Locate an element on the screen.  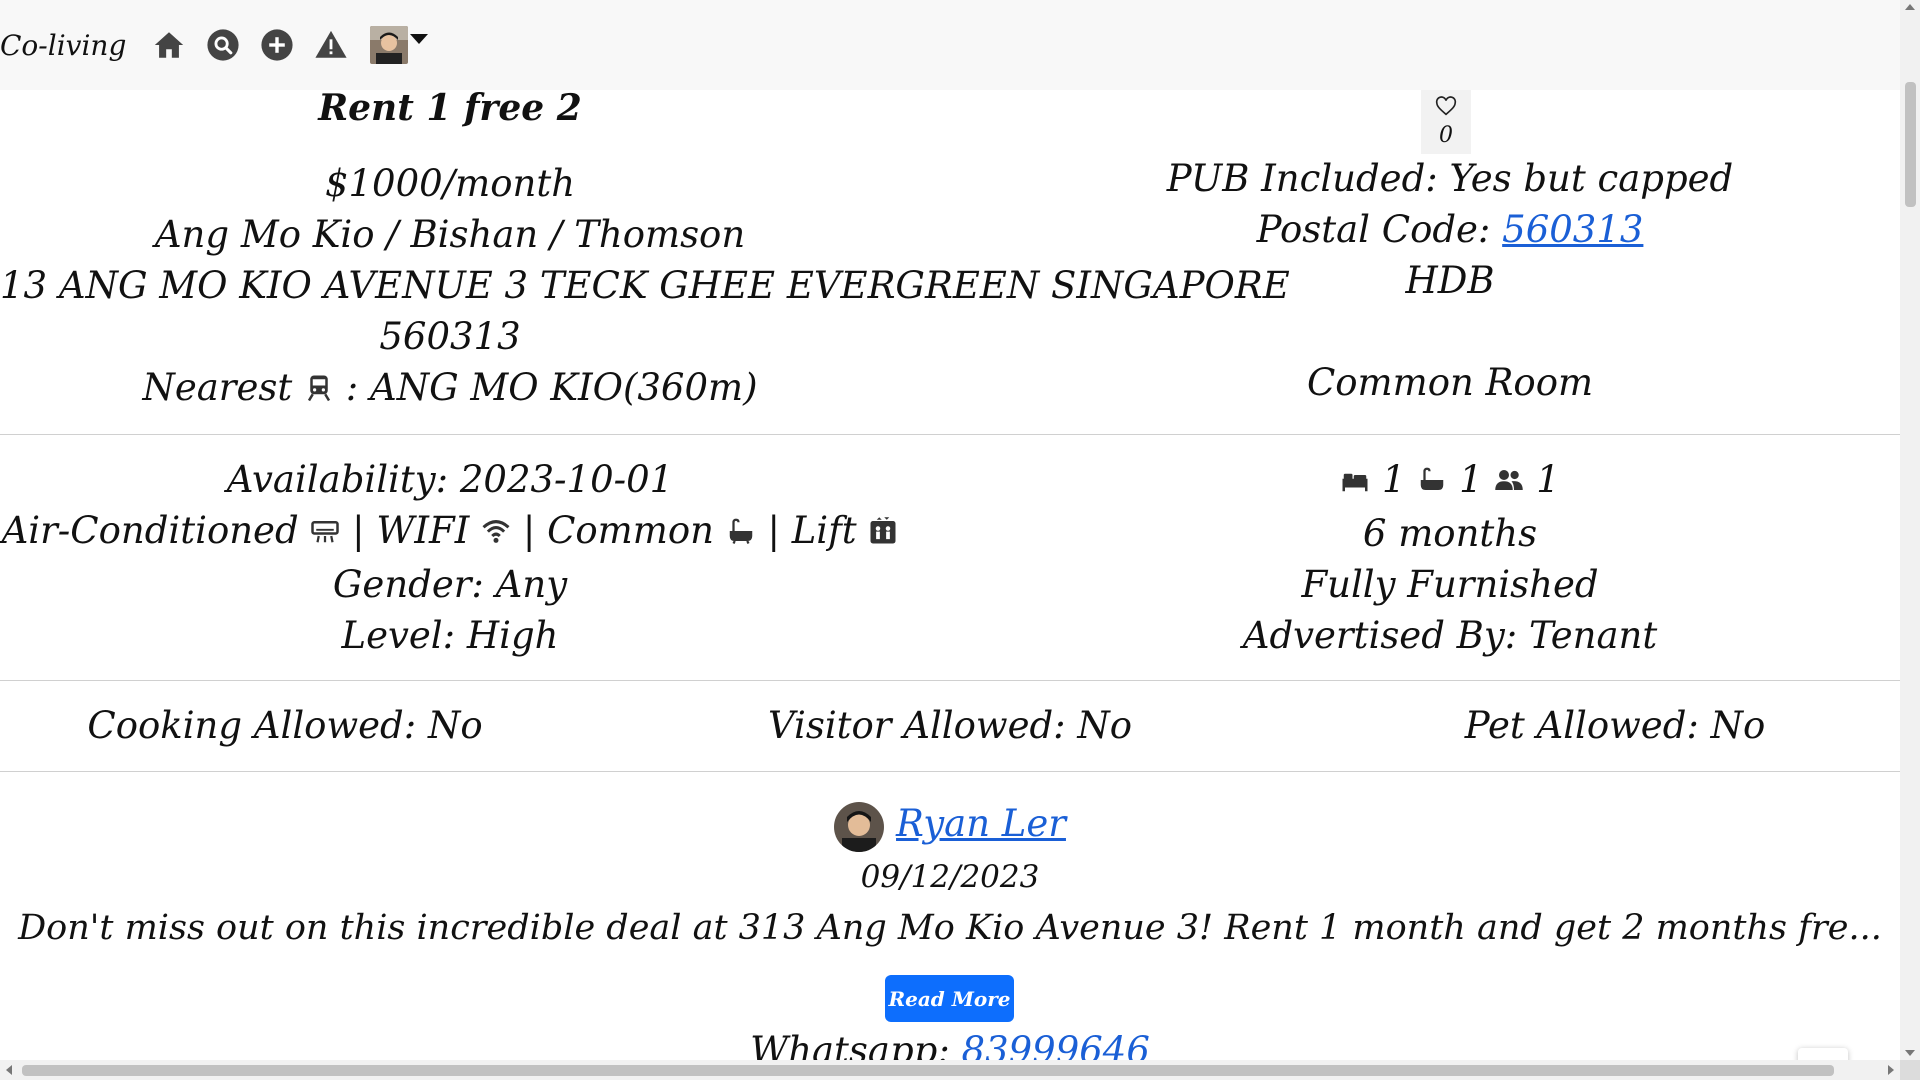
bathtub-icon is located at coordinates (1432, 482).